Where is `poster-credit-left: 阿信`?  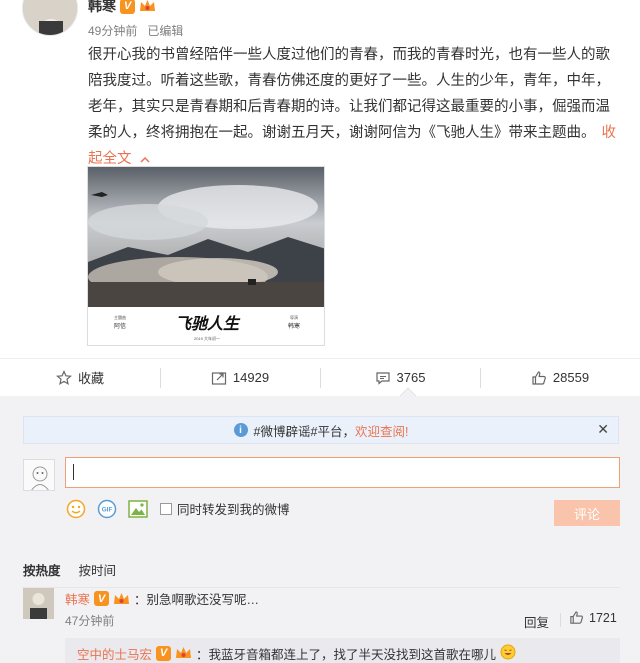 poster-credit-left: 阿信 is located at coordinates (120, 326).